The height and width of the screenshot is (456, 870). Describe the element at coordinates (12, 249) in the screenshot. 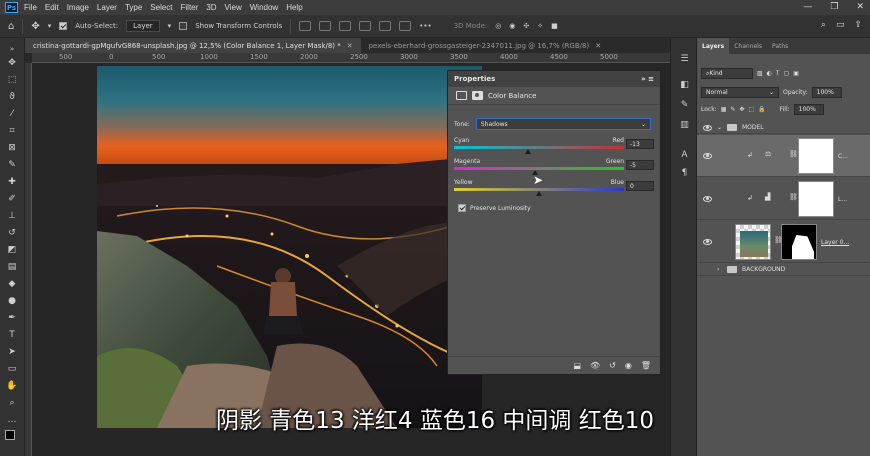

I see `eraser-tool-icon: ◩` at that location.